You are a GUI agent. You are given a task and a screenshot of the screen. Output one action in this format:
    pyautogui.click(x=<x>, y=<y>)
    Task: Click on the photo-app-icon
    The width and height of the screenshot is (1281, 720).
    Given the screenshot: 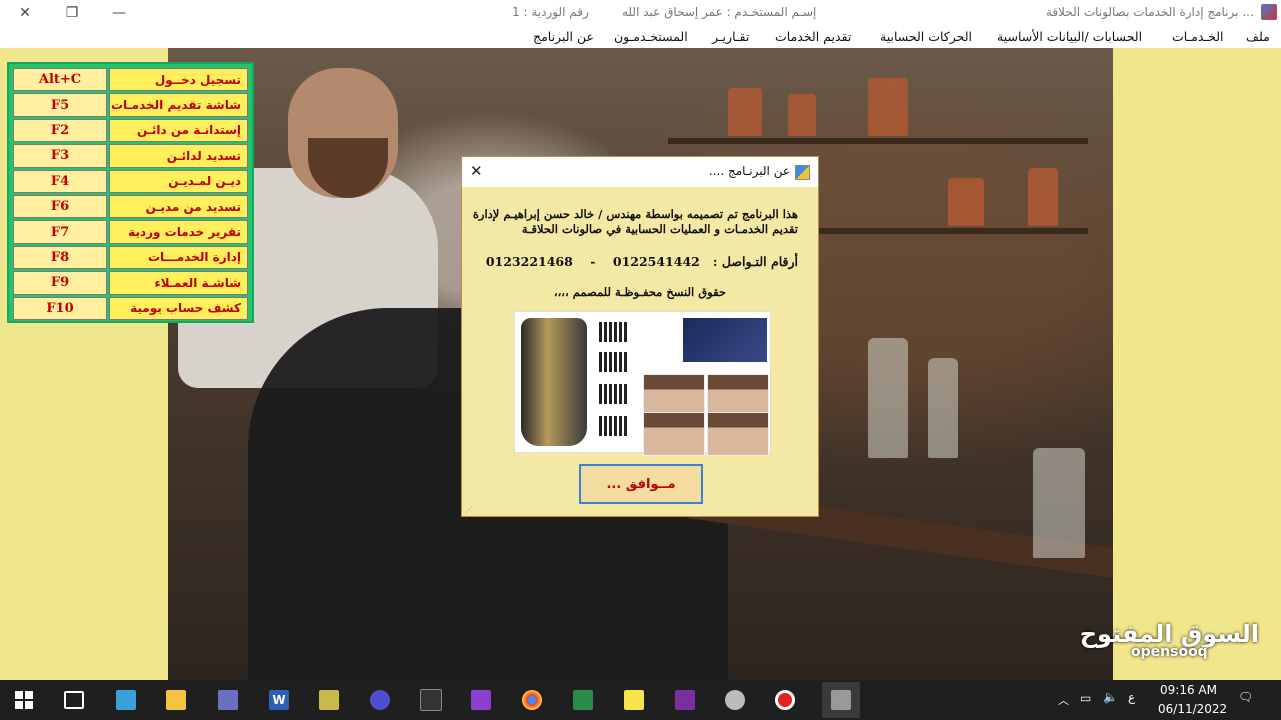 What is the action you would take?
    pyautogui.click(x=841, y=700)
    